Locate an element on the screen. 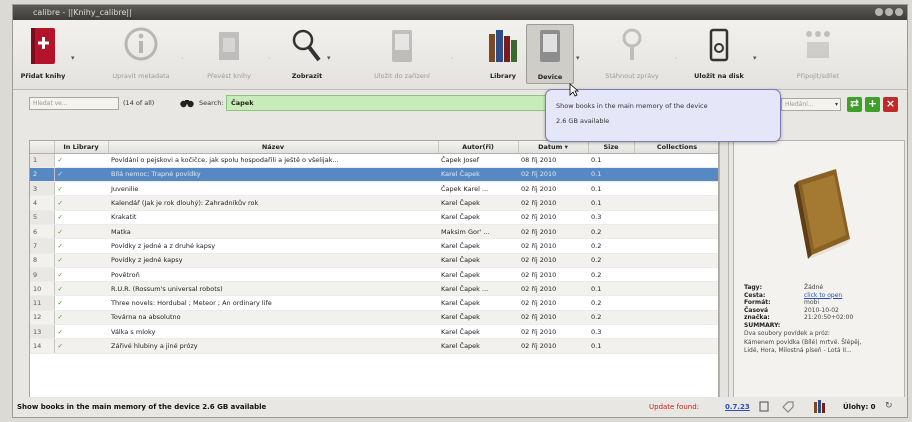 This screenshot has width=912, height=422. view-button: Zobrazit is located at coordinates (307, 54).